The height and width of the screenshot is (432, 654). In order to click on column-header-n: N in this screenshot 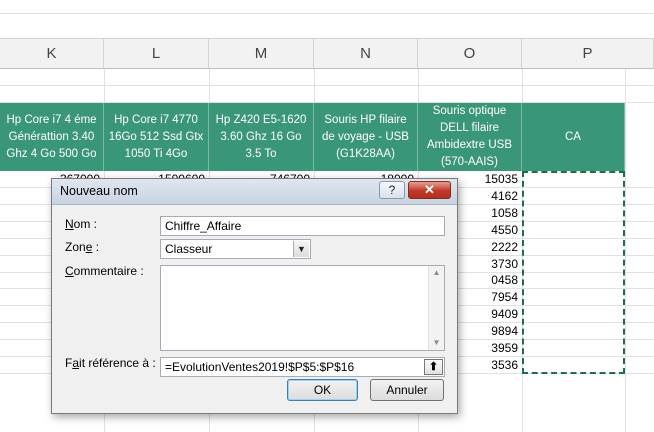, I will do `click(366, 54)`.